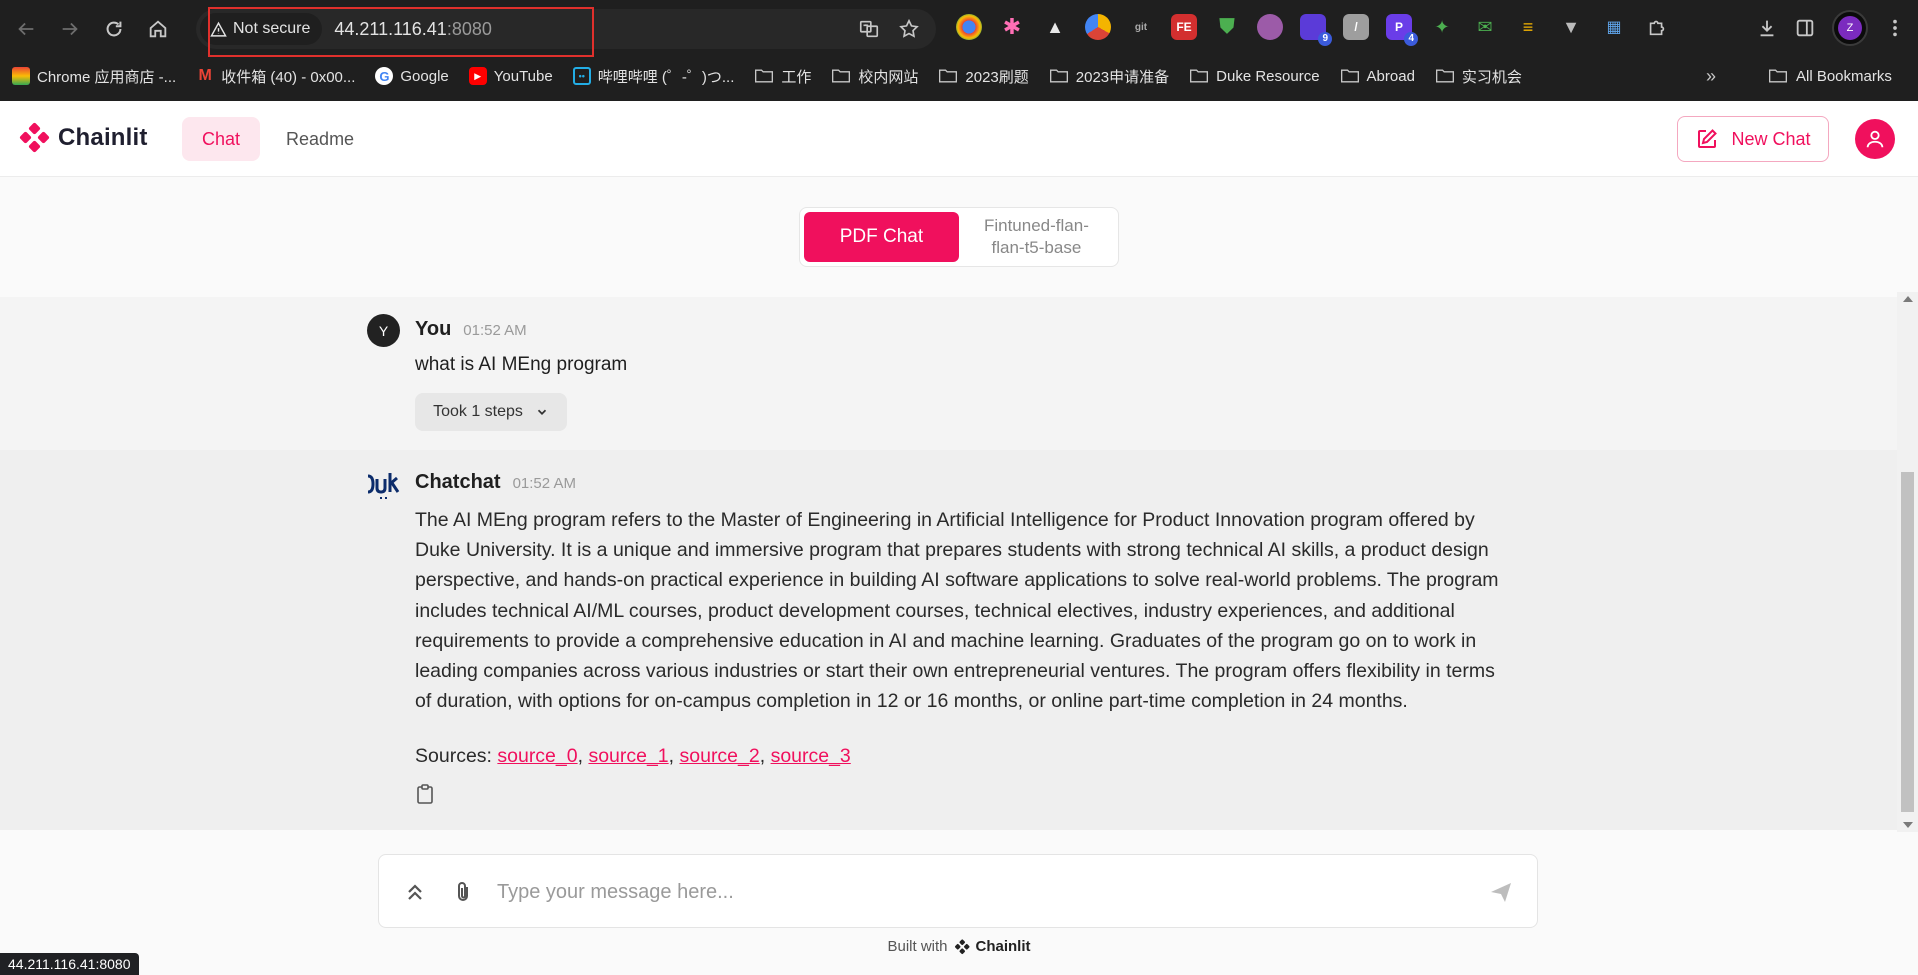 The width and height of the screenshot is (1918, 975). I want to click on bookmark-label: 工作, so click(796, 77).